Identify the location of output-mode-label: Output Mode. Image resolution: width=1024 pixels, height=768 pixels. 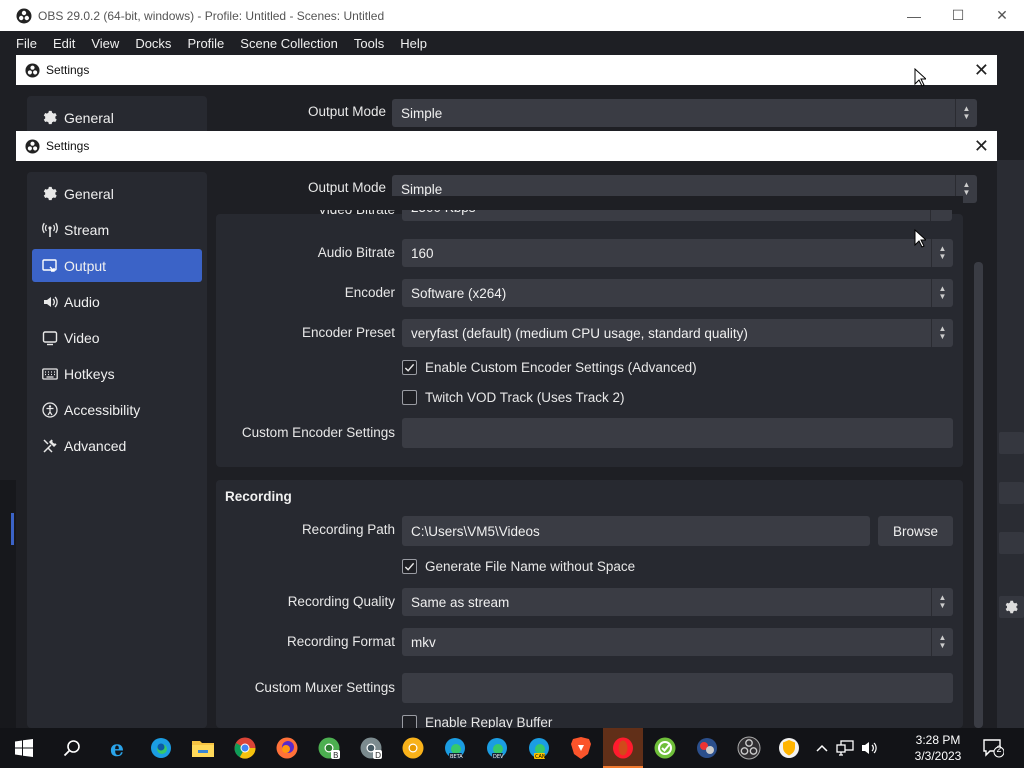
(346, 111).